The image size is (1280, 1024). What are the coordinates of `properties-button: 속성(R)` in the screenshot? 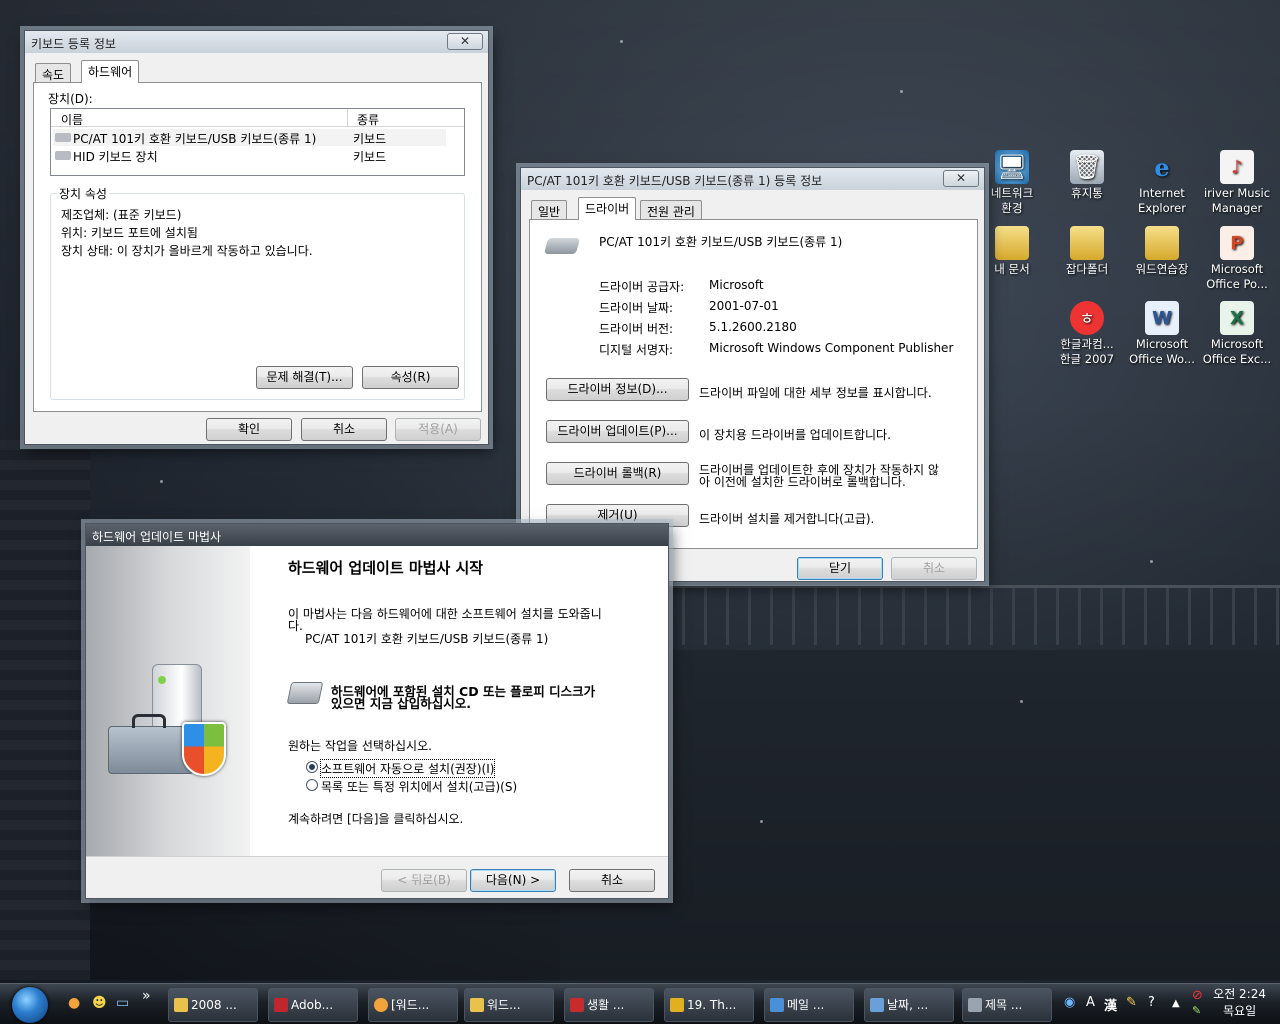 It's located at (410, 377).